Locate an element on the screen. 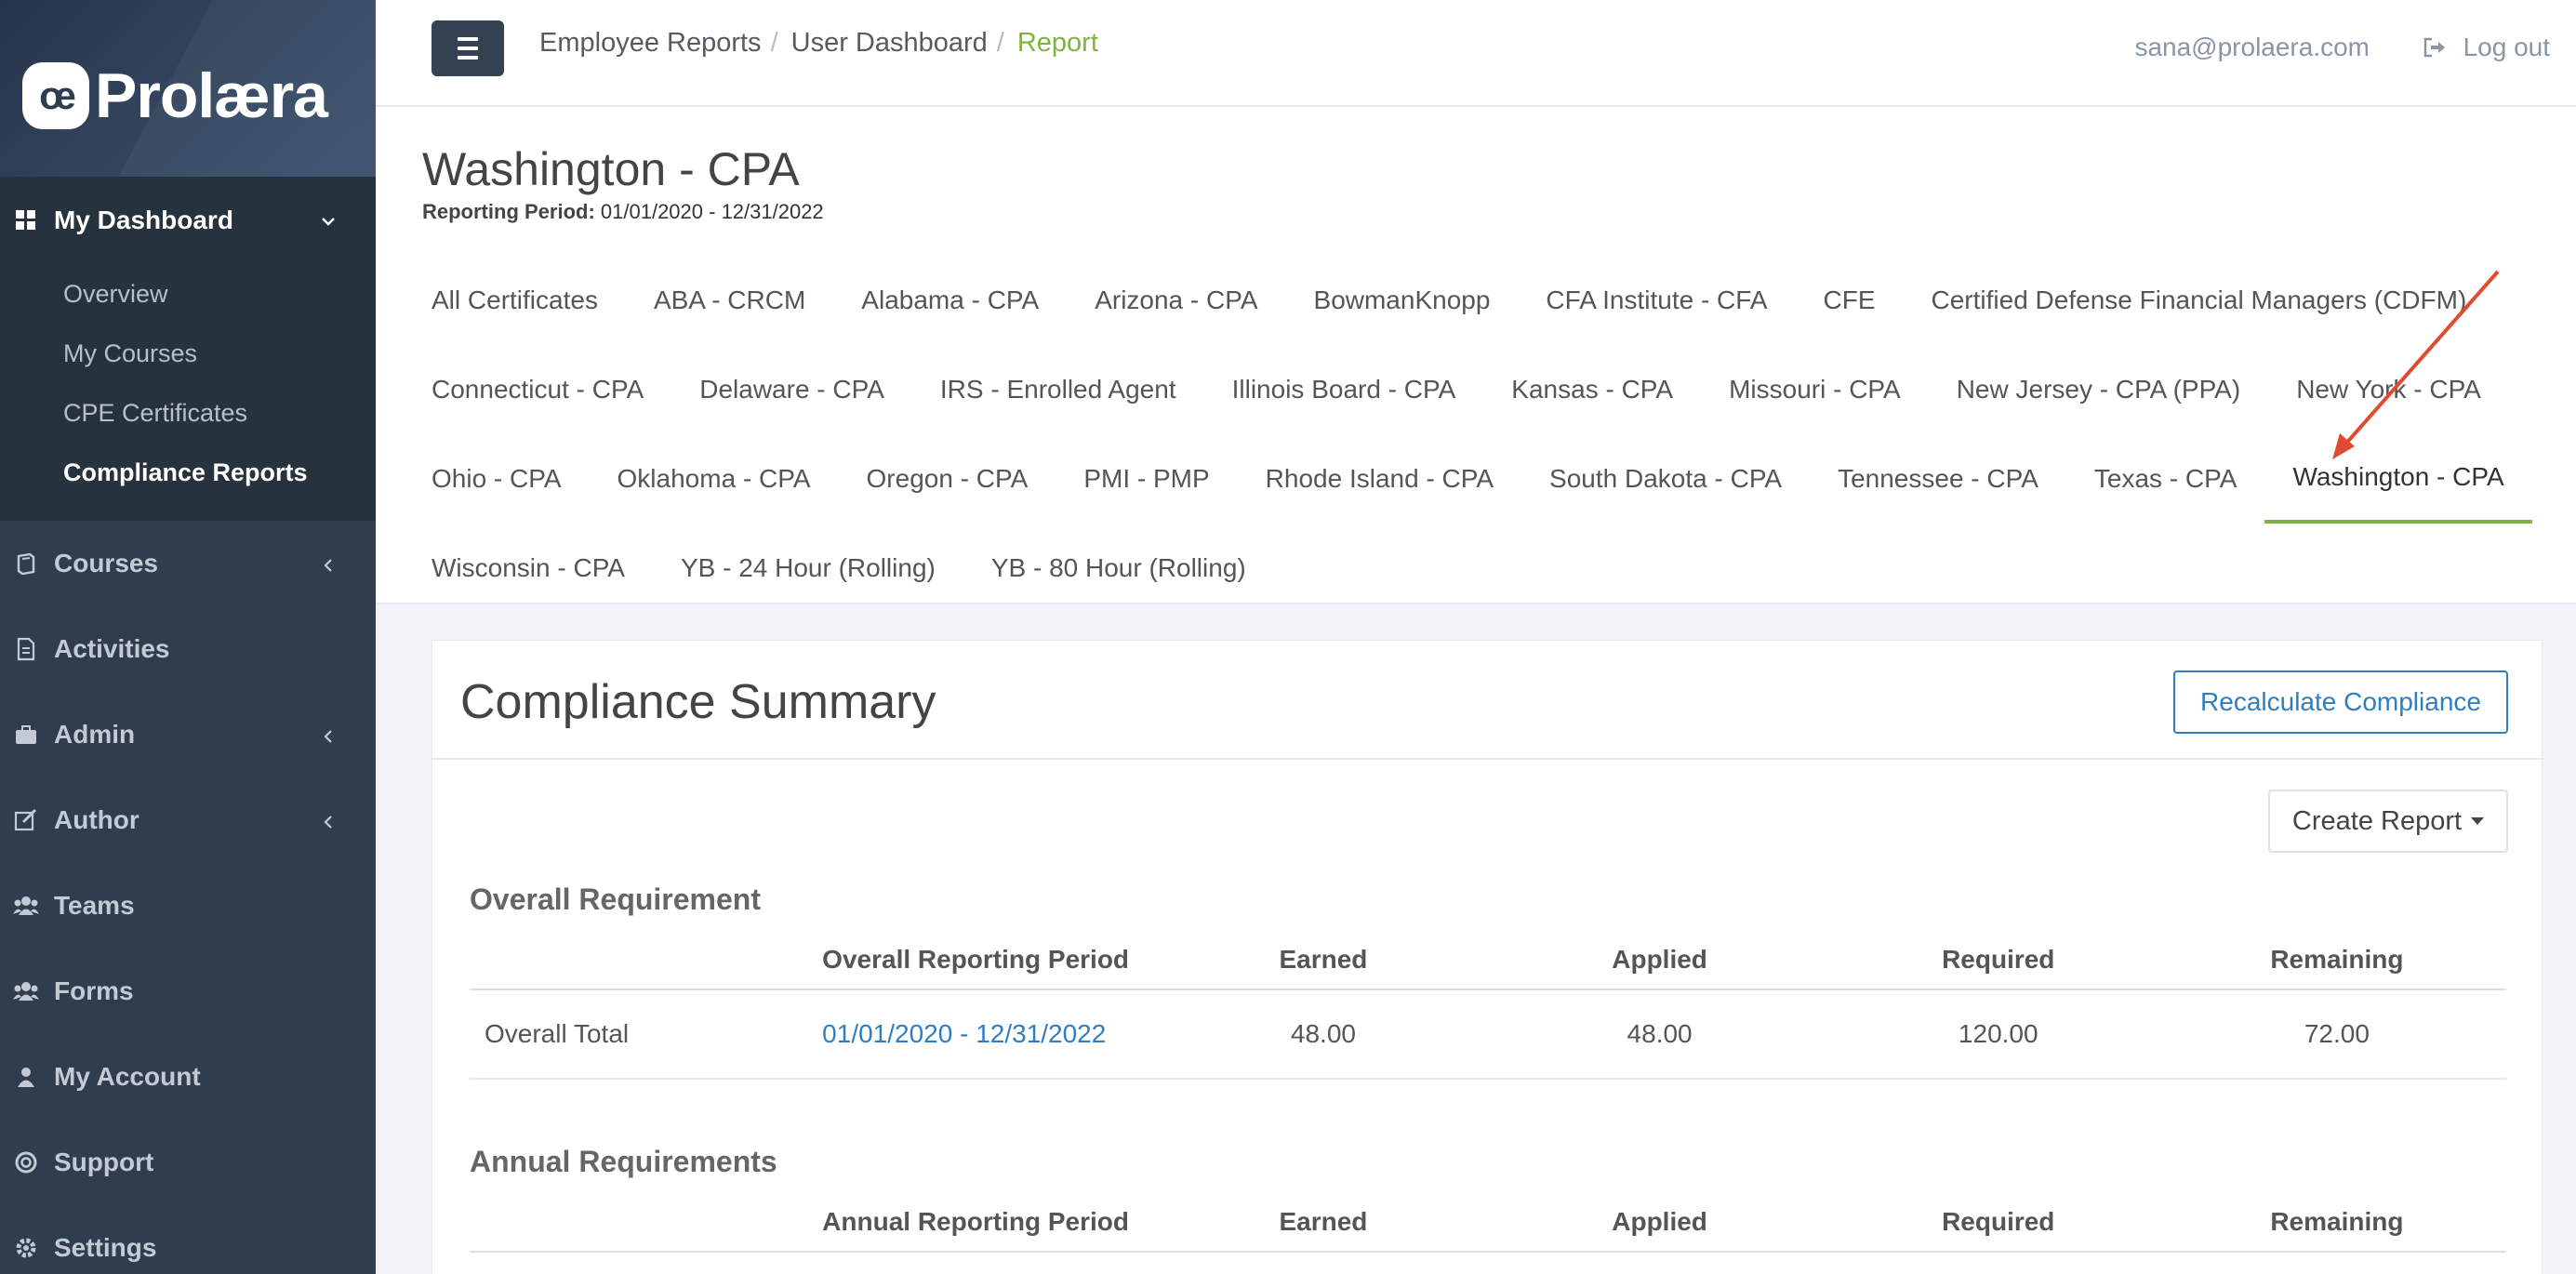  user-email: sana@prolaera.com is located at coordinates (2252, 47).